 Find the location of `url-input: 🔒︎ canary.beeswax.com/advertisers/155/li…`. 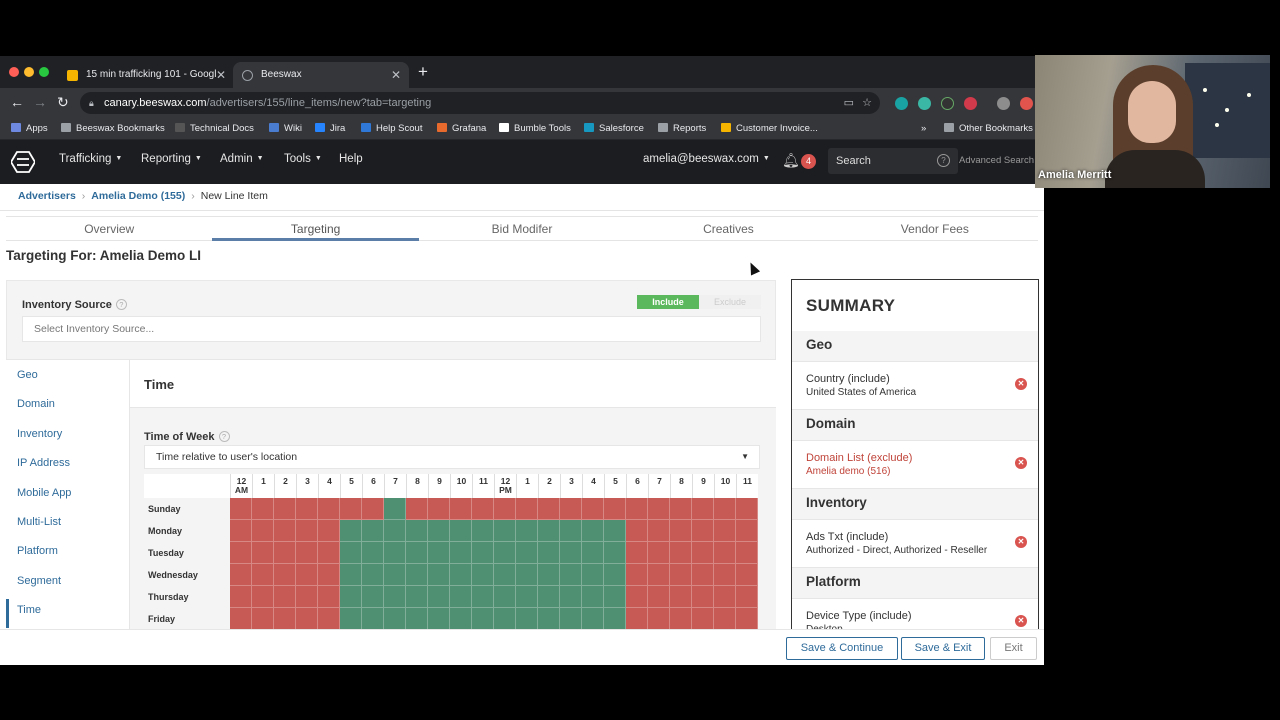

url-input: 🔒︎ canary.beeswax.com/advertisers/155/li… is located at coordinates (480, 103).